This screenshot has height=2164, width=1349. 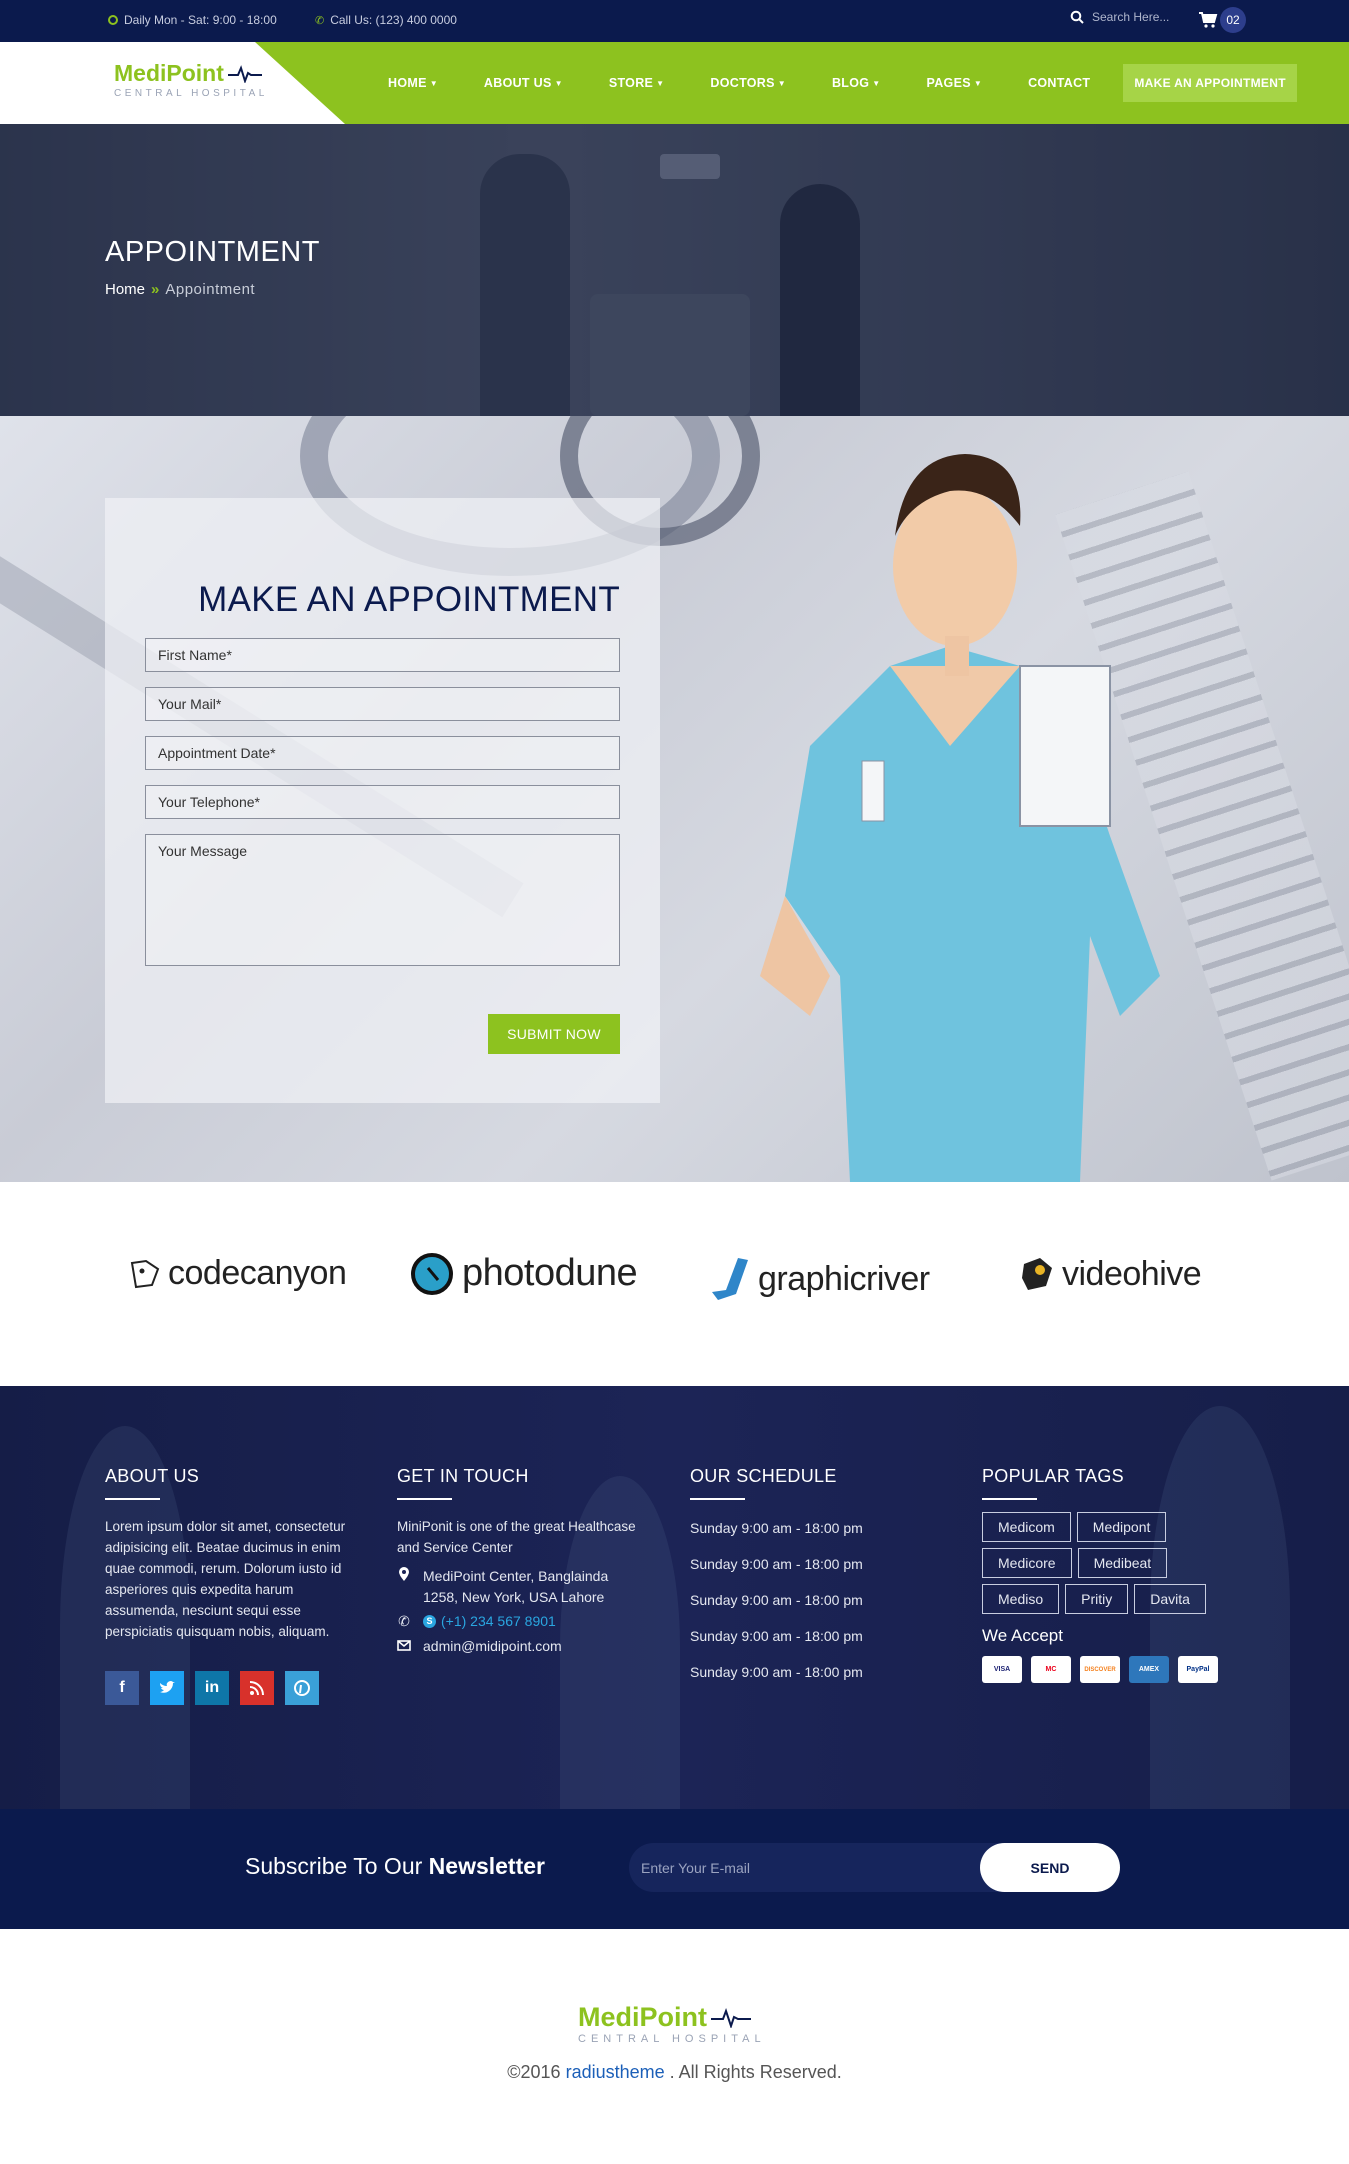 I want to click on nav-item-contact: CONTACT, so click(x=1059, y=83).